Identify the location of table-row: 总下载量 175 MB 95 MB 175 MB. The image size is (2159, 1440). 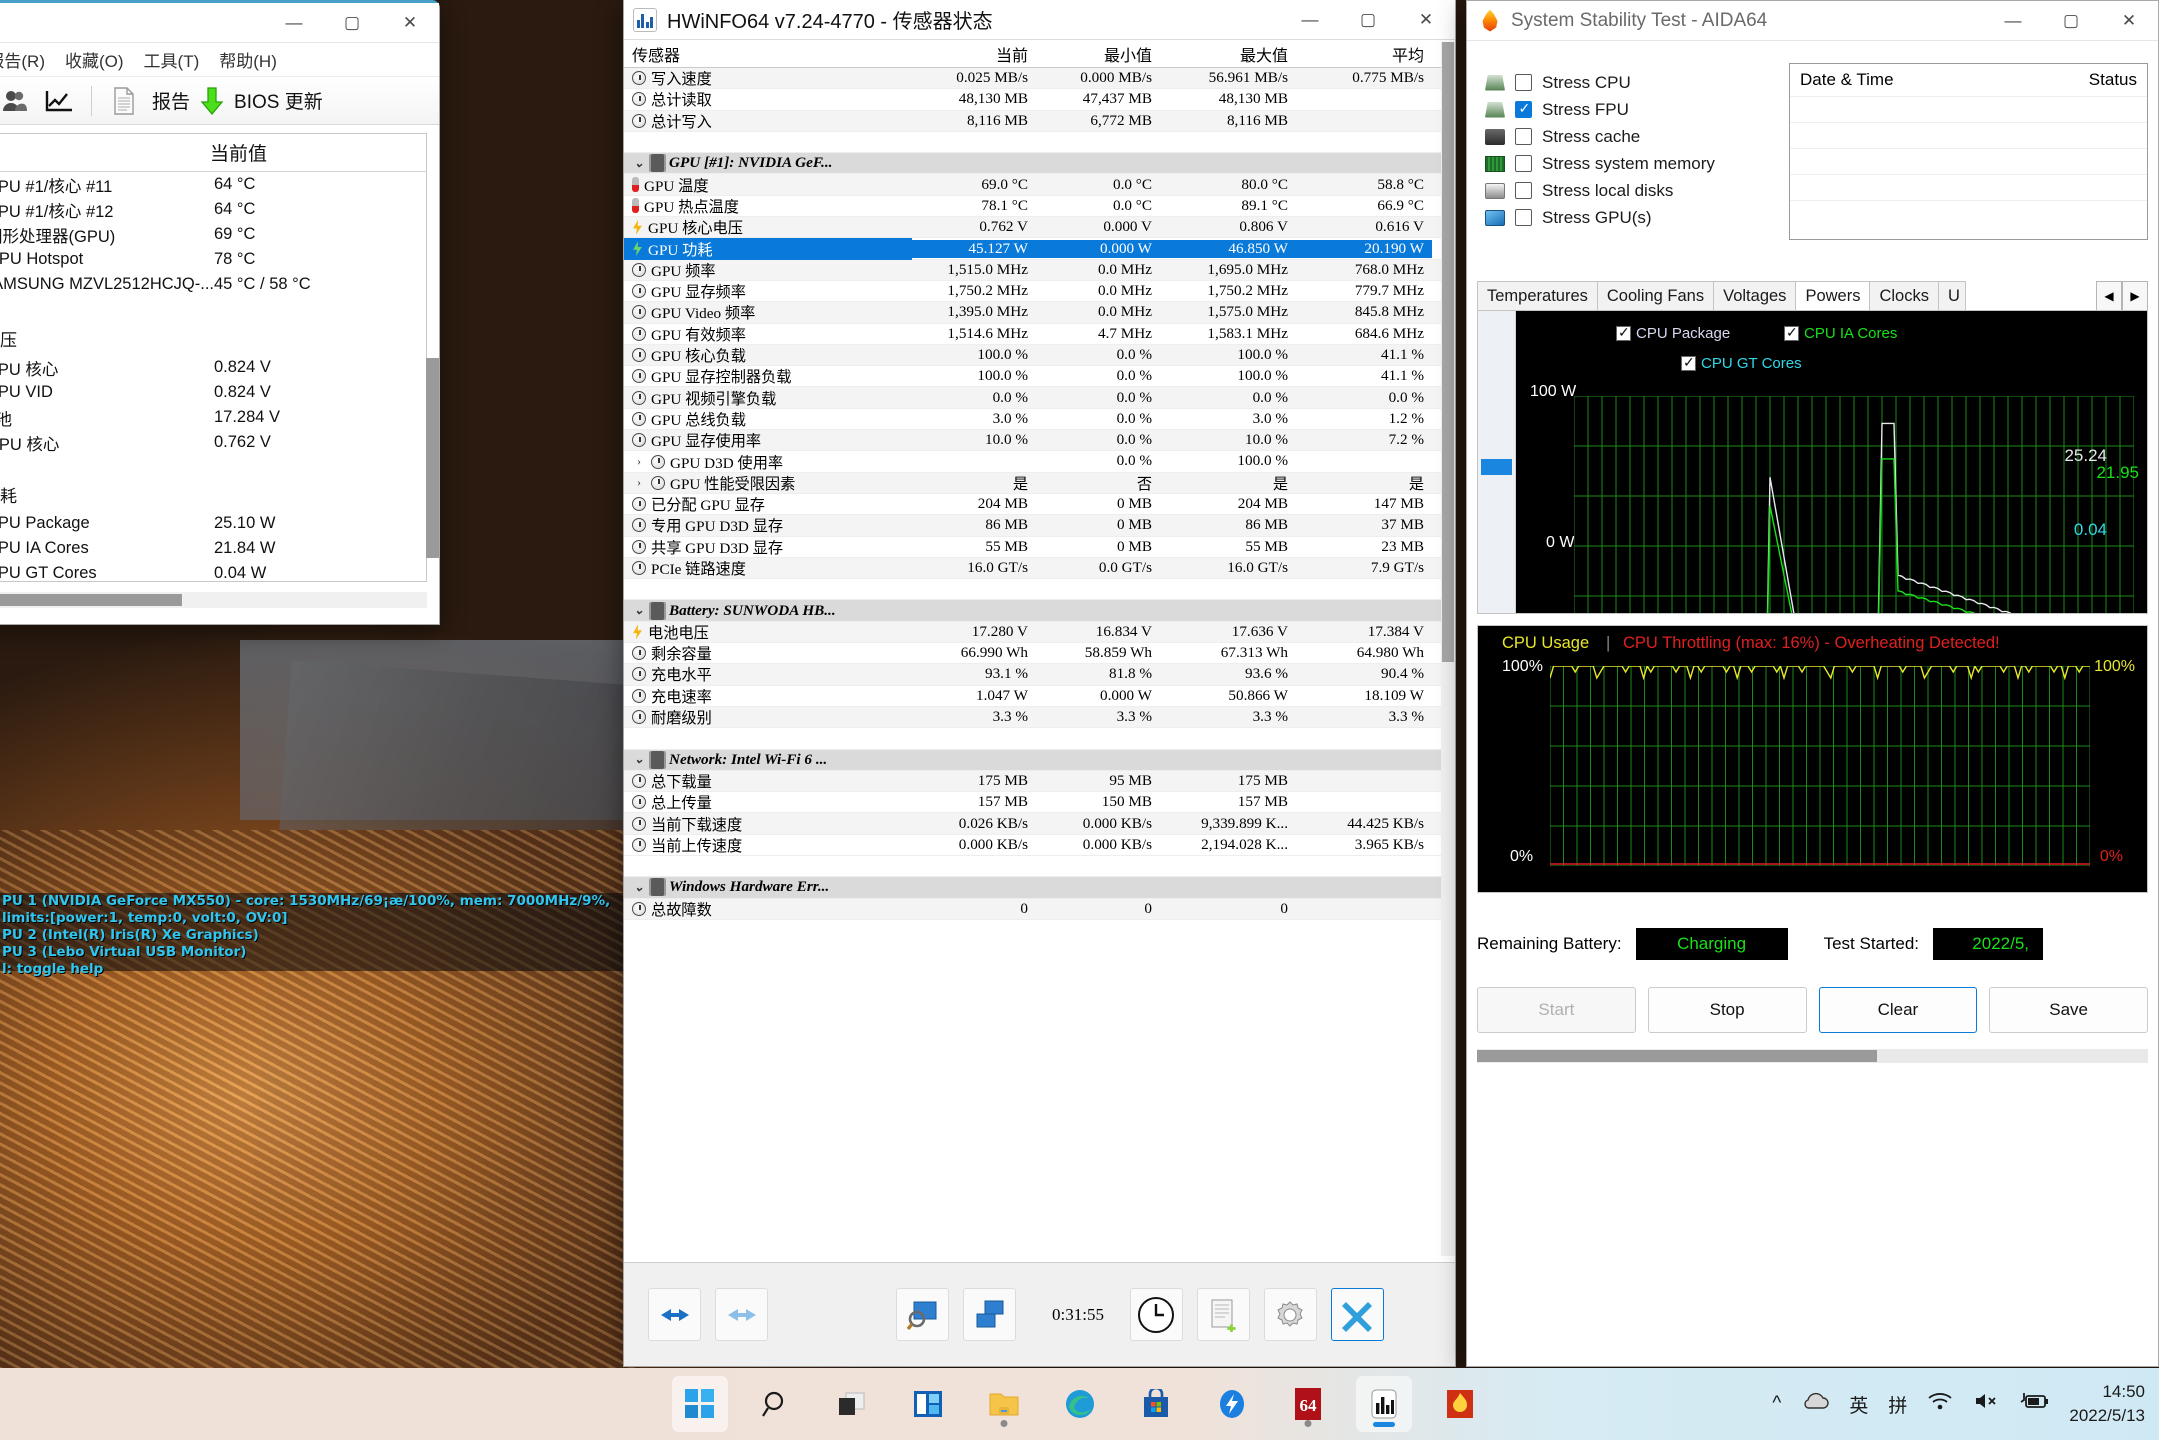
(1032, 781).